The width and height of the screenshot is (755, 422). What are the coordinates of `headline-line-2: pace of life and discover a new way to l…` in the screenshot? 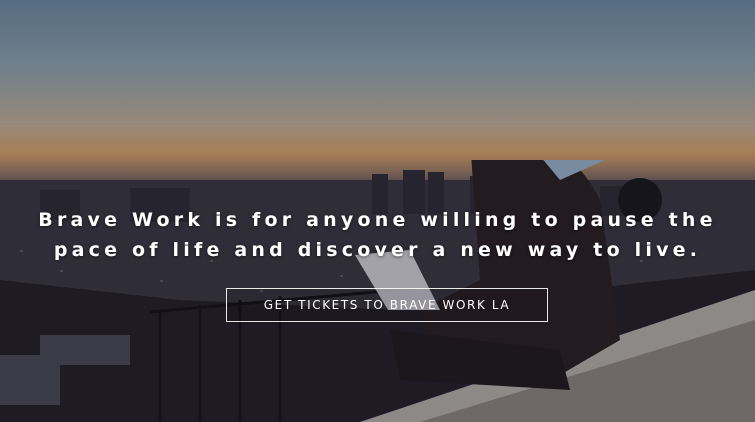 It's located at (377, 250).